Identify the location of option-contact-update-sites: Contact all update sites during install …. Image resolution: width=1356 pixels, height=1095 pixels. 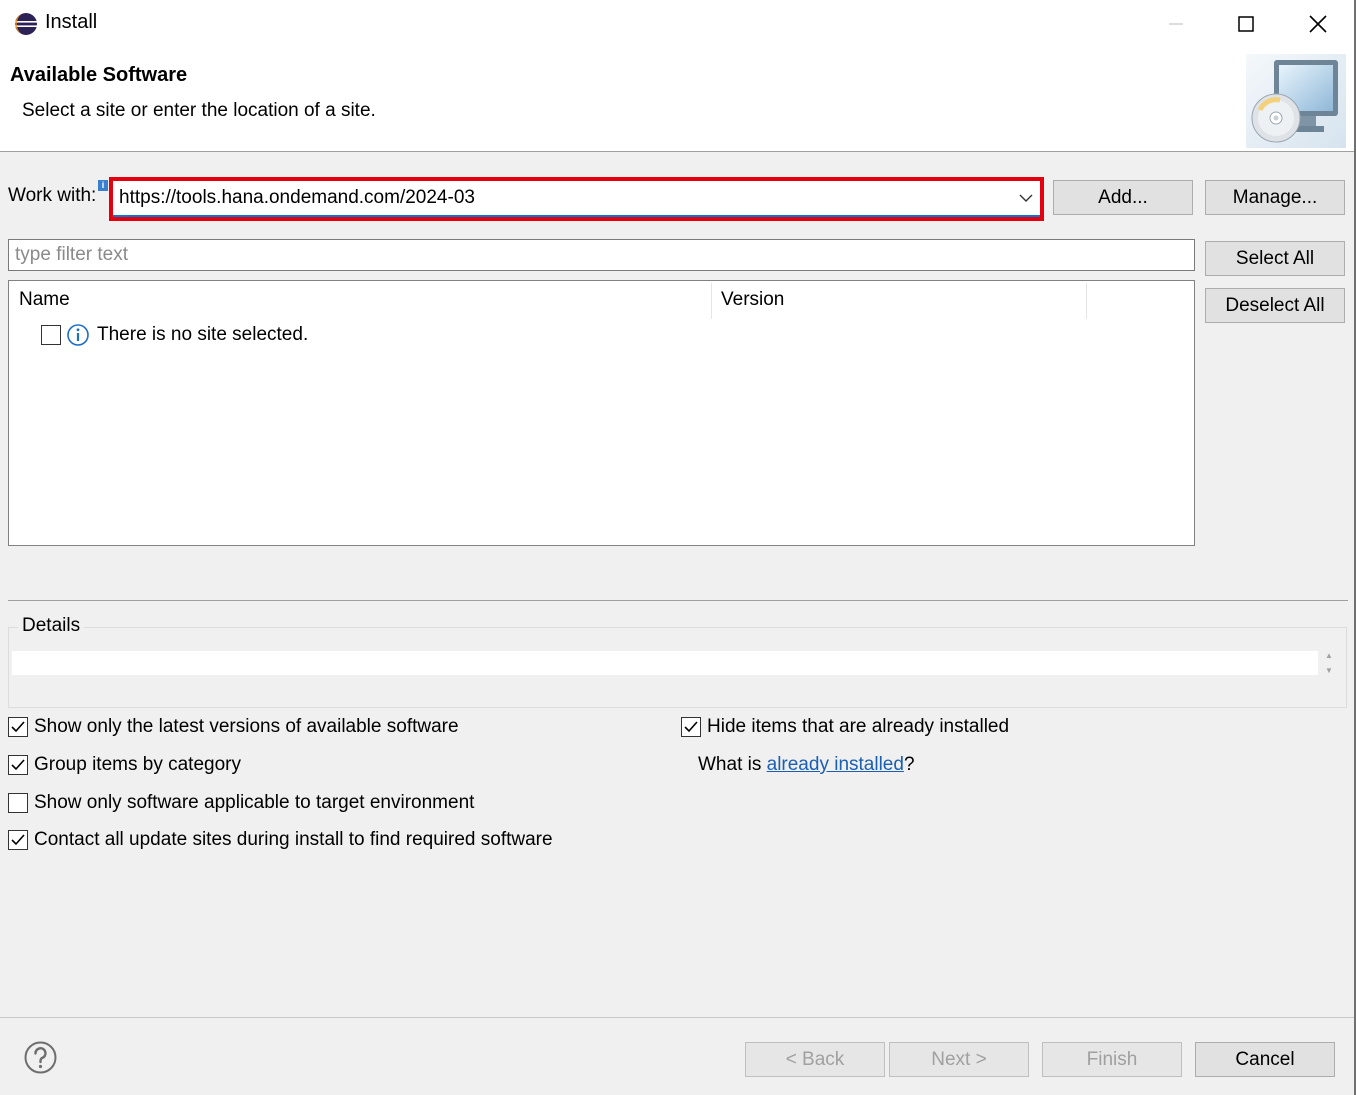
(280, 840).